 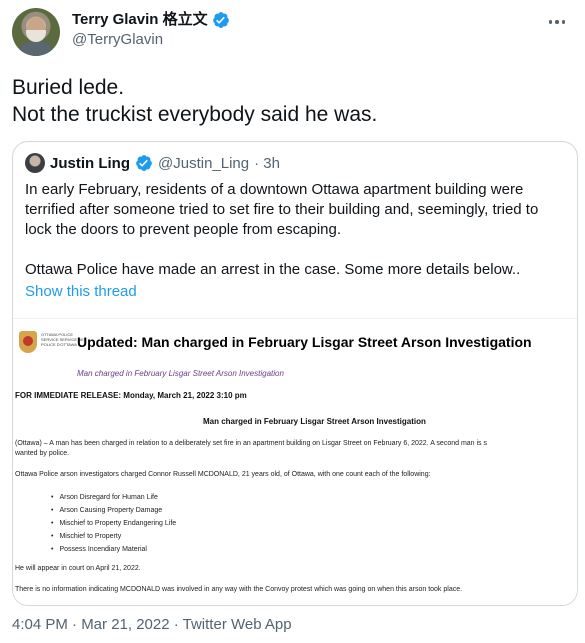 I want to click on doc-charge: Mischief to Property, so click(x=113, y=536).